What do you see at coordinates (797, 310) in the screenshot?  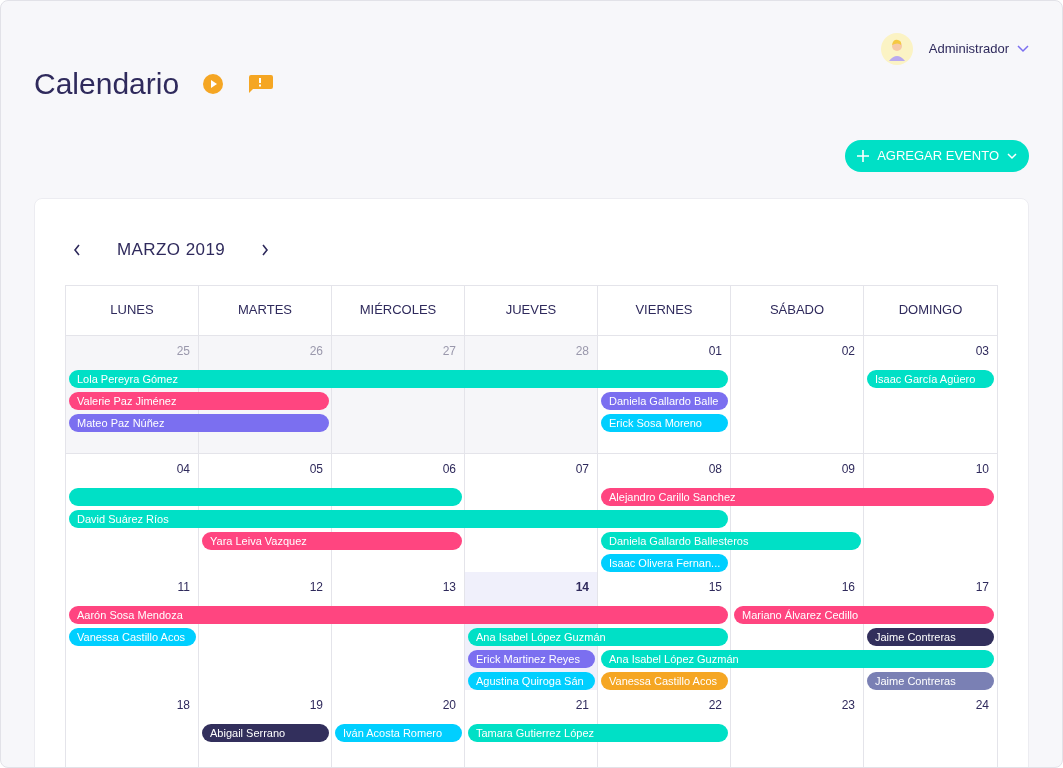 I see `weekday-header: SÁBADO` at bounding box center [797, 310].